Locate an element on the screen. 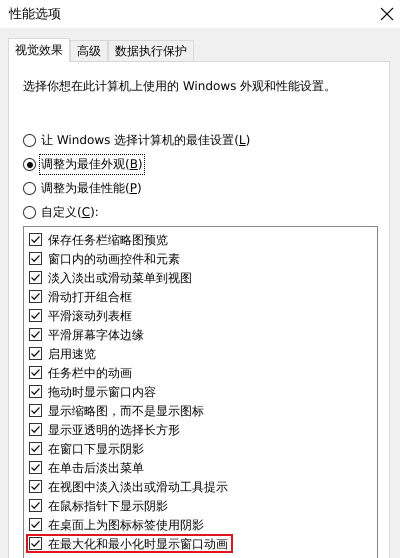  checkbox-label: 显示亚透明的选择长方形 is located at coordinates (114, 429).